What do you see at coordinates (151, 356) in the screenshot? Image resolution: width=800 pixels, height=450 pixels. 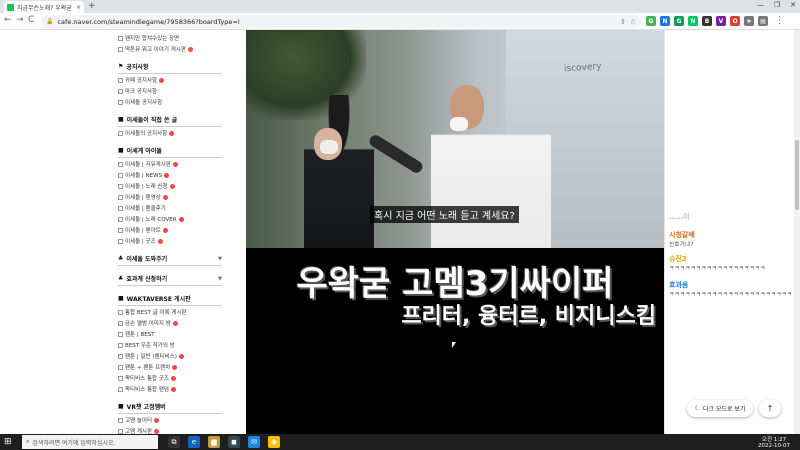 I see `sidebar-board-link: 팬툰 | 일반 (팬티비스)` at bounding box center [151, 356].